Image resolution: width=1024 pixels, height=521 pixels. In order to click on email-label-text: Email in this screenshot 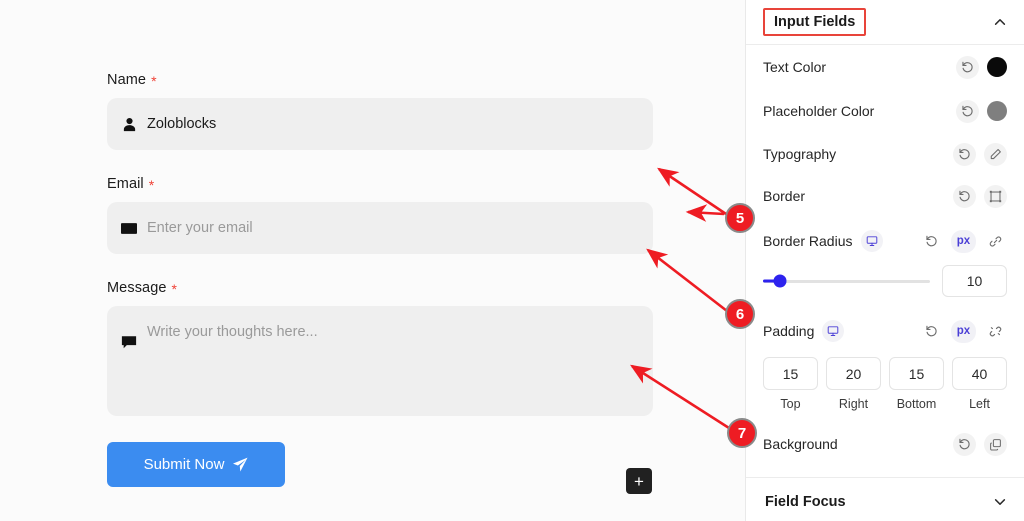, I will do `click(125, 184)`.